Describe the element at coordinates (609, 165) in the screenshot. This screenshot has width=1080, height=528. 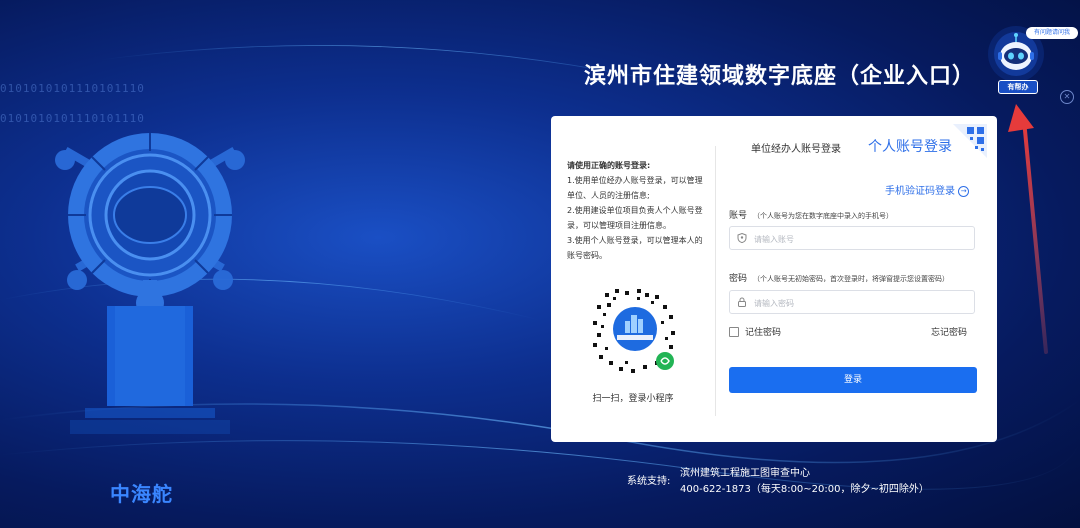
I see `tips-title: 请使用正确的账号登录:` at that location.